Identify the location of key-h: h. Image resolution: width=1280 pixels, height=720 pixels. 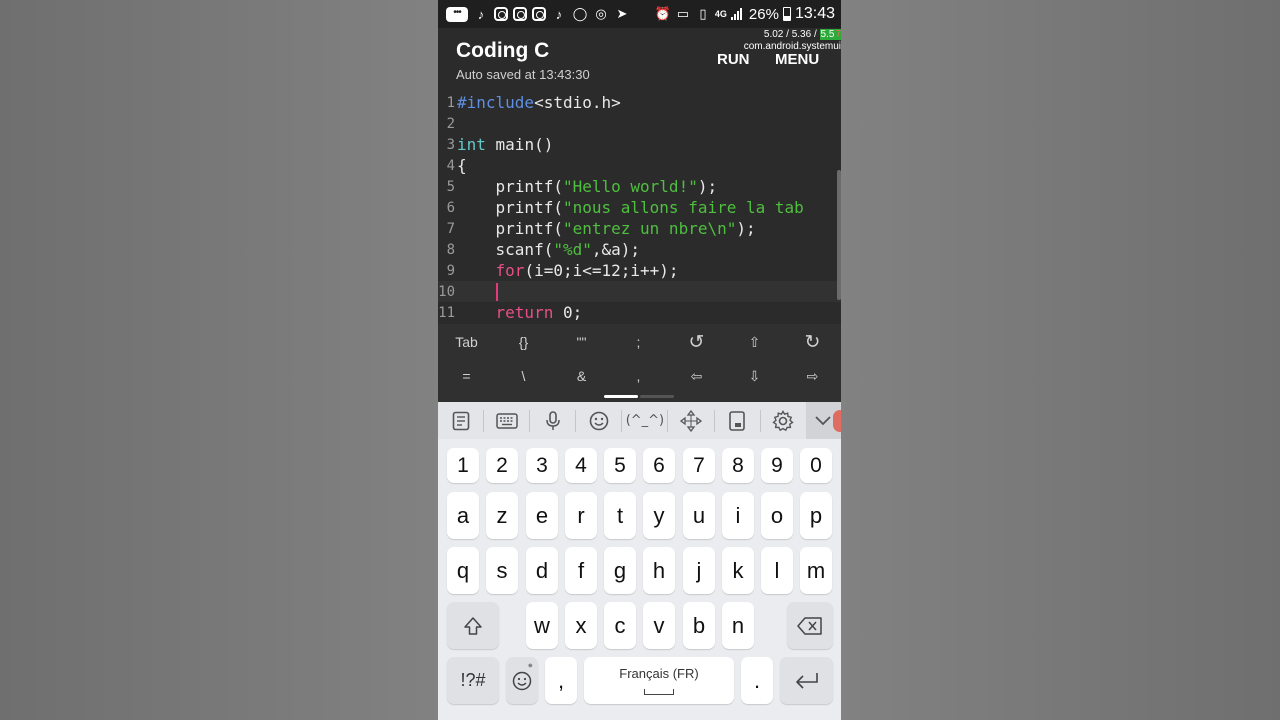
(659, 570).